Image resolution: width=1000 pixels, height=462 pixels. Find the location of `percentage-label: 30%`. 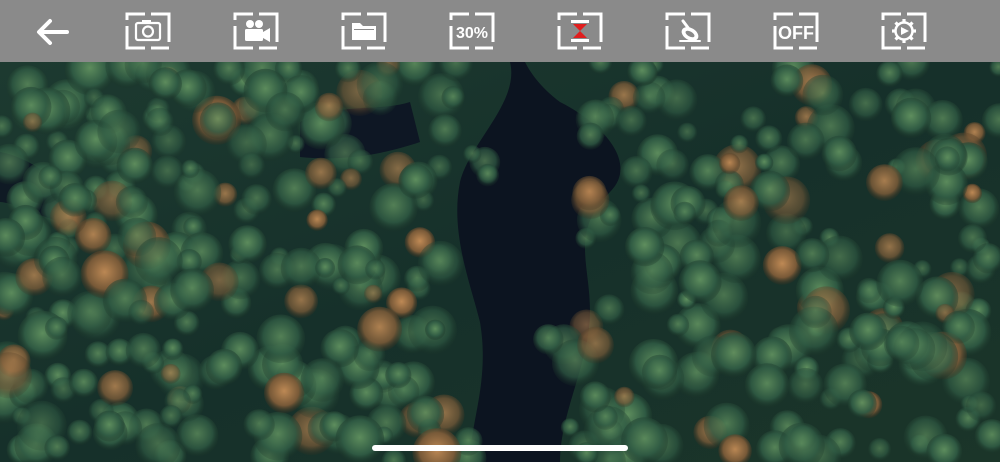

percentage-label: 30% is located at coordinates (472, 33).